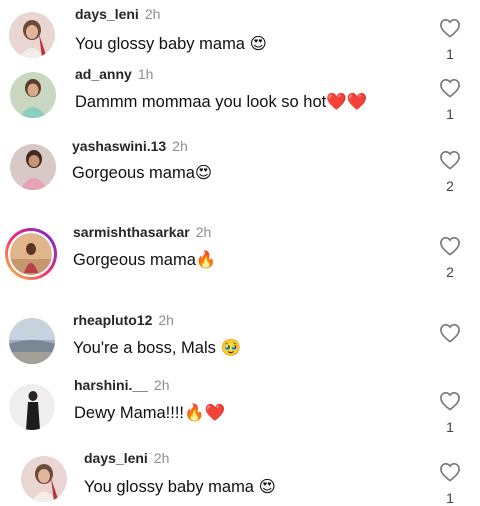  Describe the element at coordinates (240, 252) in the screenshot. I see `comment-item: sarmishthasarkar 2h Gorgeous mama🔥 2` at that location.